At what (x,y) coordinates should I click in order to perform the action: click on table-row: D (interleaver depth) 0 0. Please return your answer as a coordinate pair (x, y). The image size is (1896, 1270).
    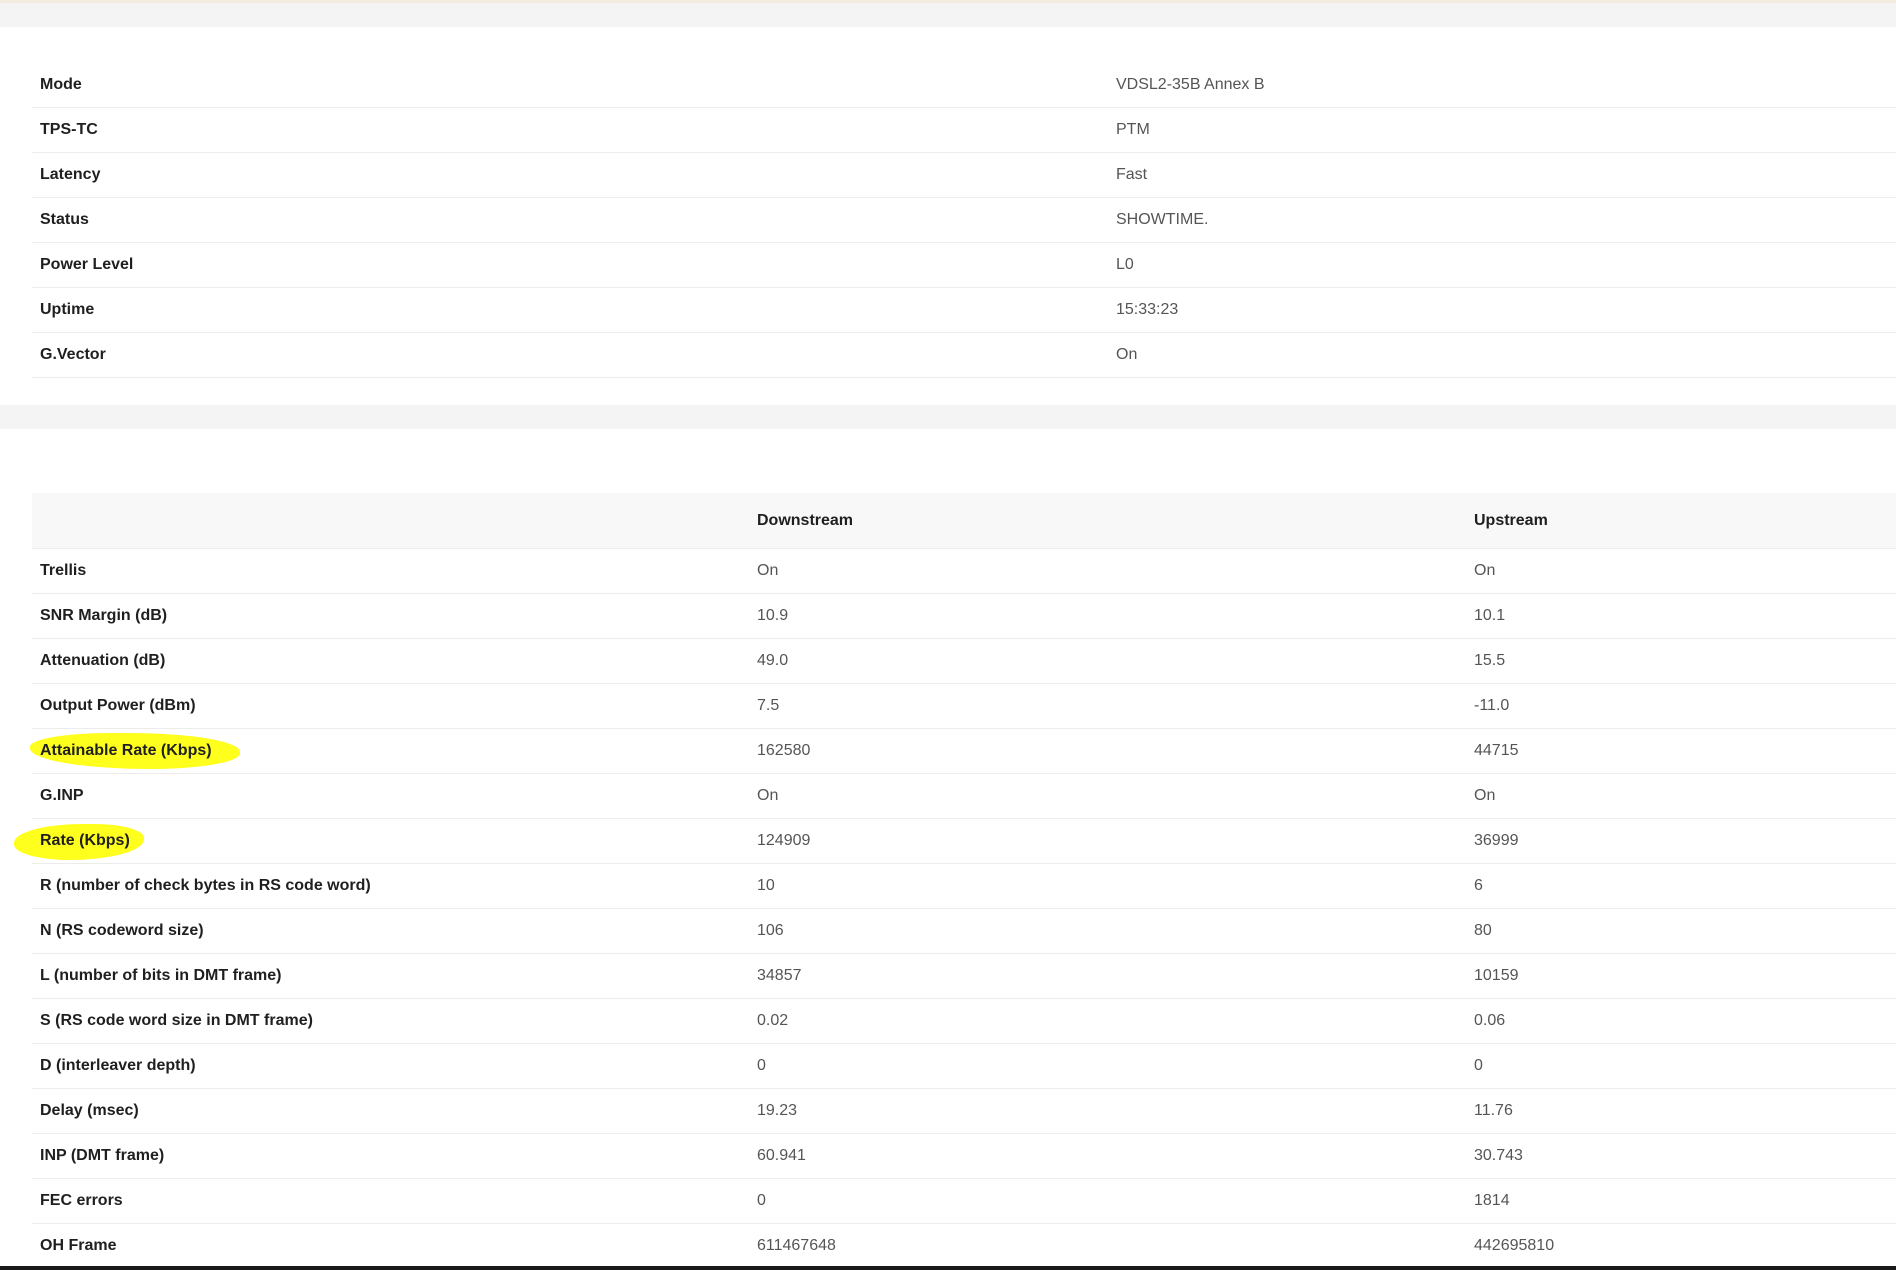
    Looking at the image, I should click on (964, 1066).